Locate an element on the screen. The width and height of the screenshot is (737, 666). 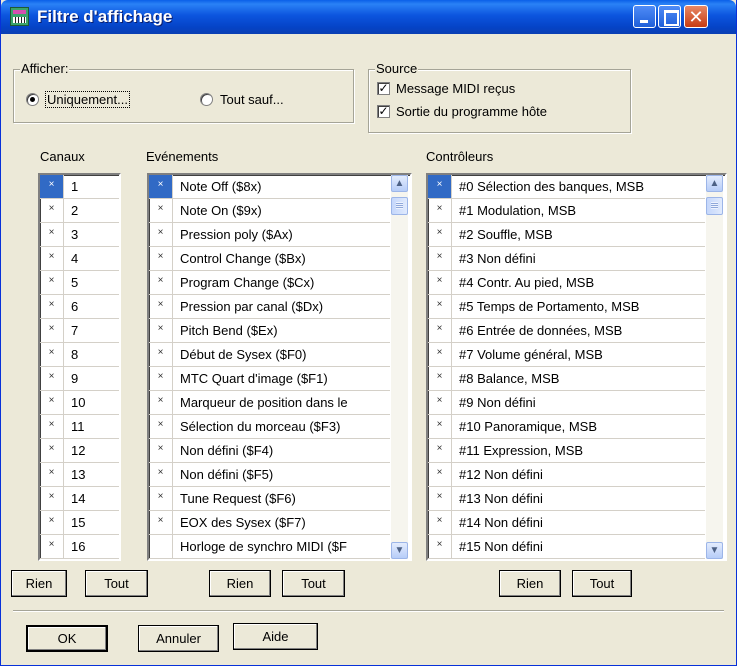
list-item: × 9 is located at coordinates (79, 379).